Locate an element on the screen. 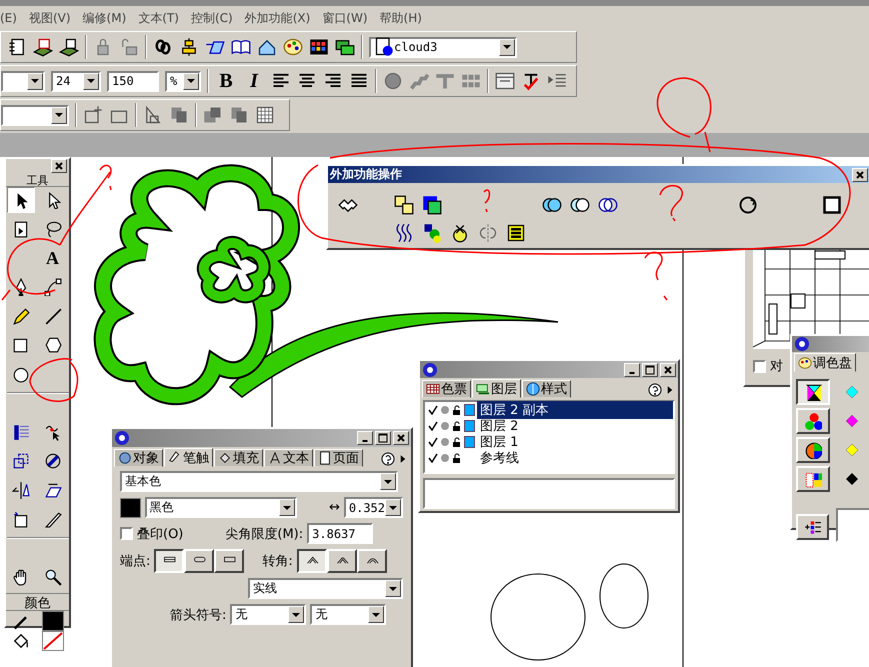 This screenshot has width=869, height=667. color-field is located at coordinates (852, 525).